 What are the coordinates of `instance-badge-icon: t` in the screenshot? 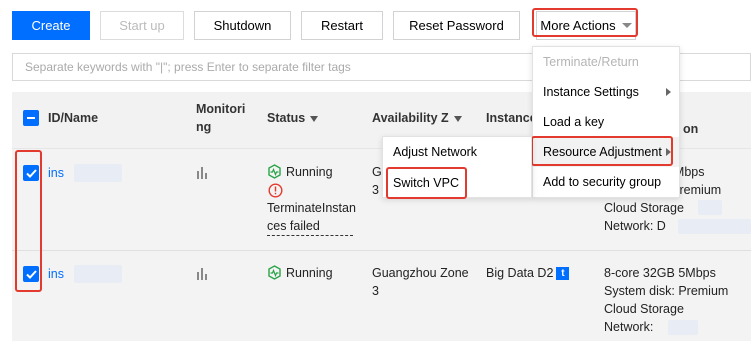 It's located at (563, 274).